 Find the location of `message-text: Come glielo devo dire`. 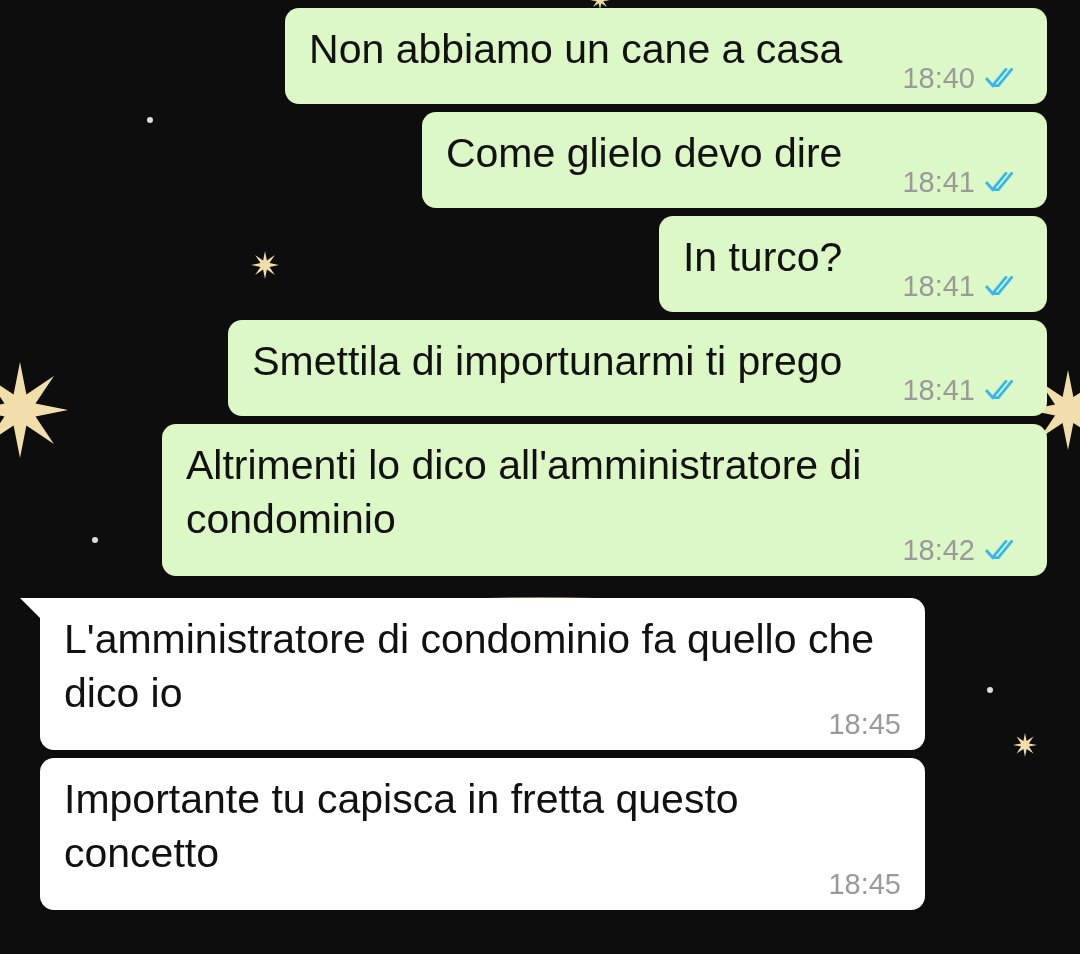

message-text: Come glielo devo dire is located at coordinates (644, 153).